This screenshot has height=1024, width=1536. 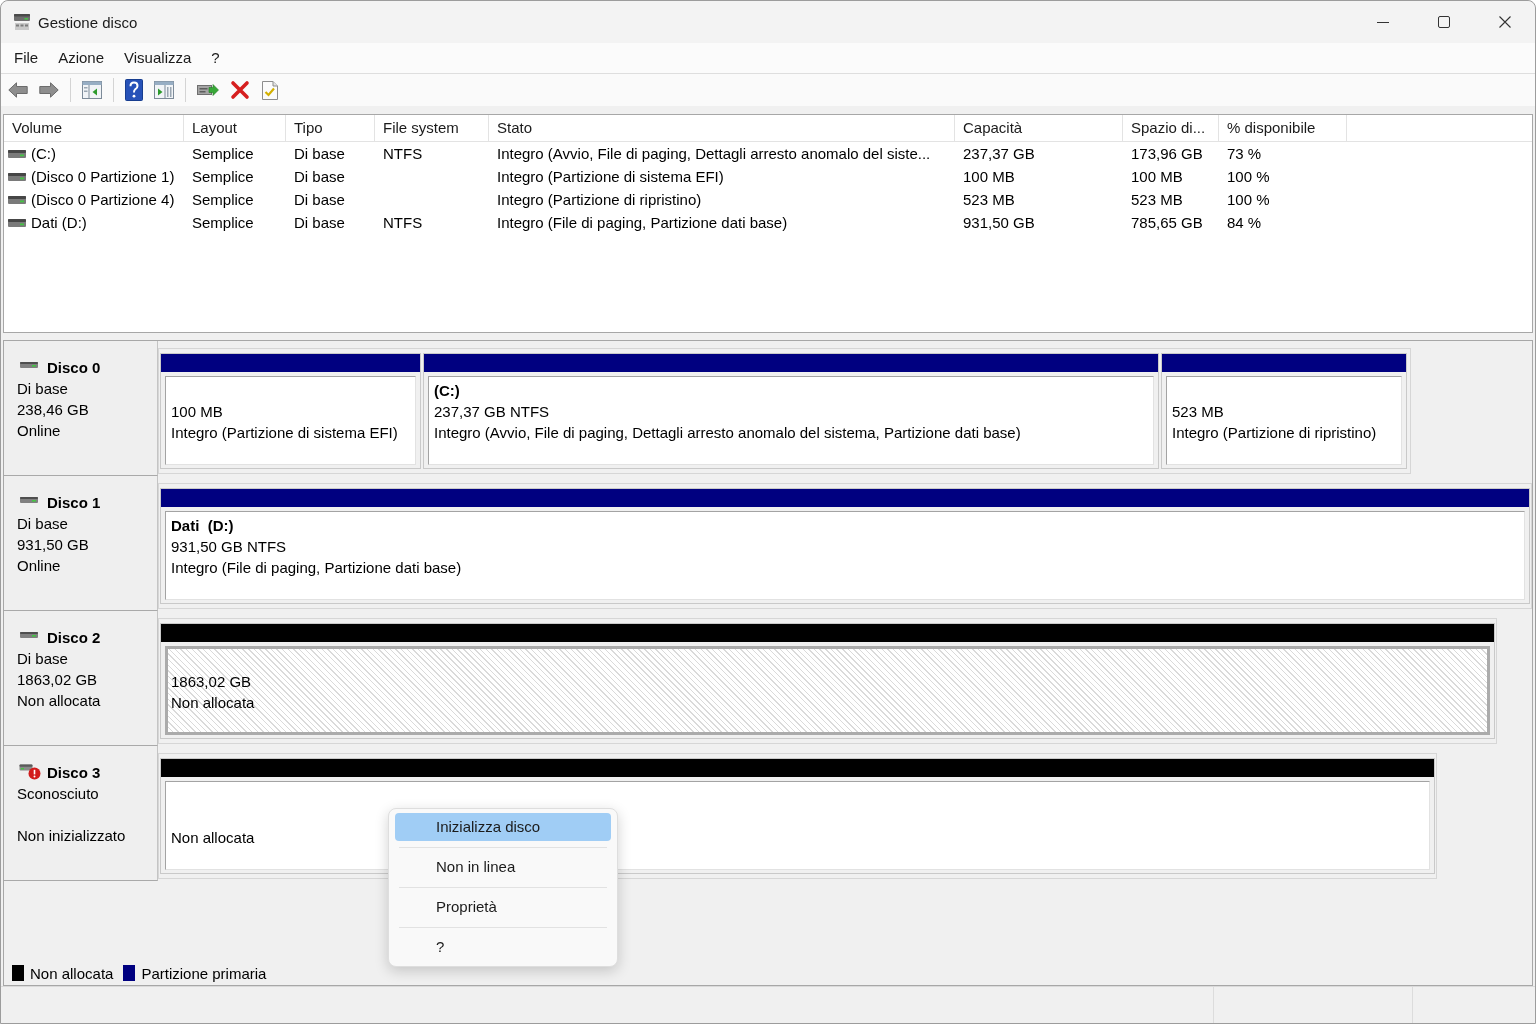 I want to click on disk-name: Disco 1, so click(x=74, y=503).